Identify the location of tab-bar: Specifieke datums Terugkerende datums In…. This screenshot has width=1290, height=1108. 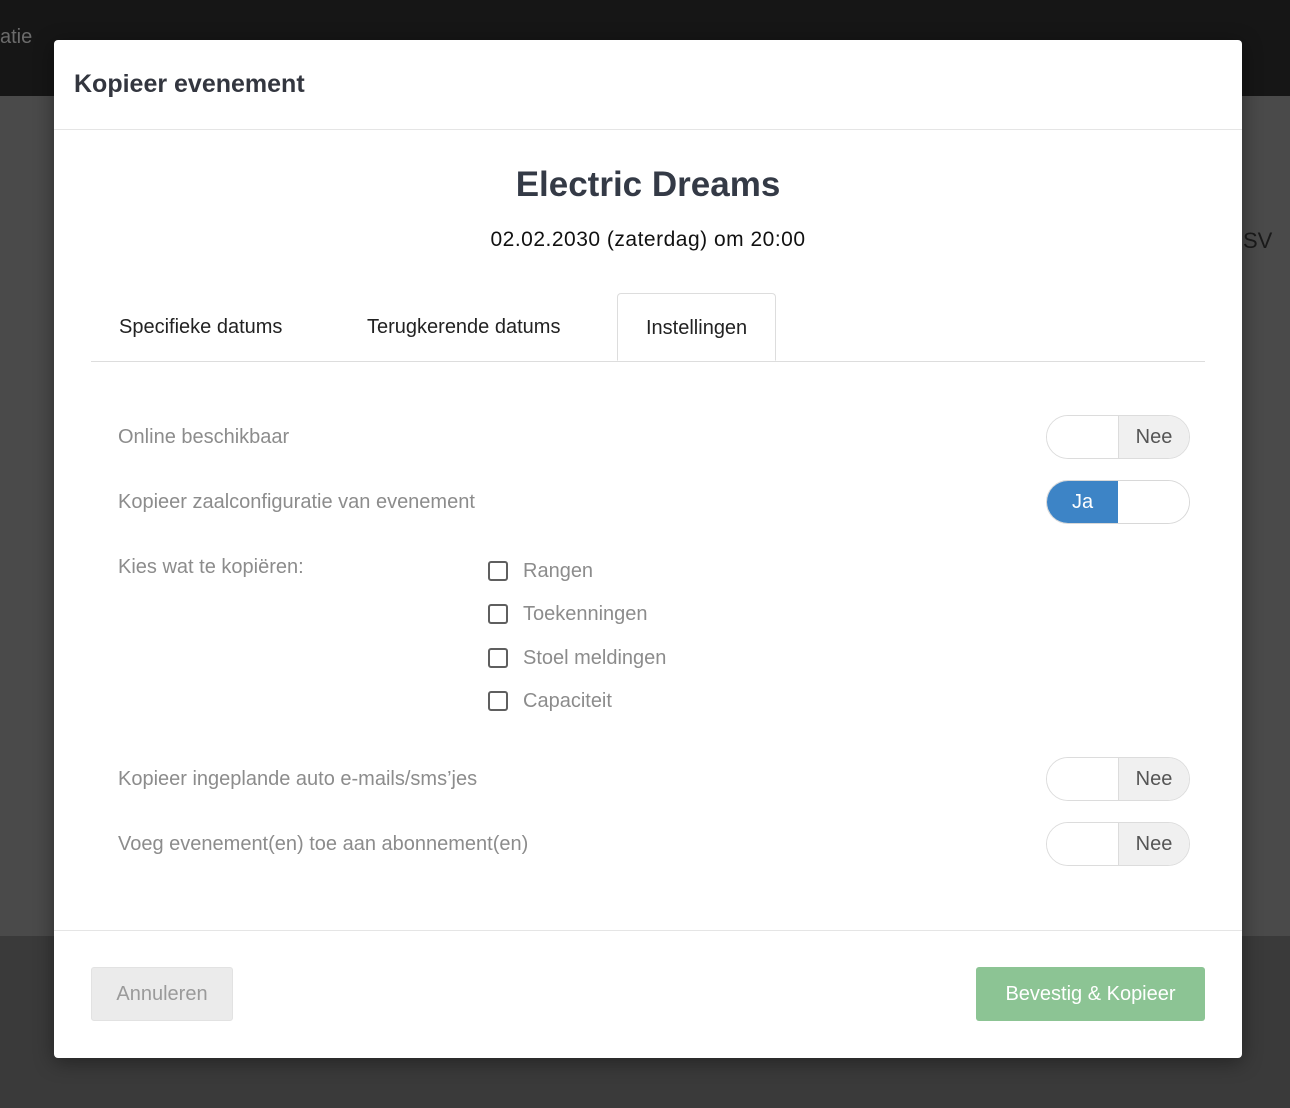
(648, 327).